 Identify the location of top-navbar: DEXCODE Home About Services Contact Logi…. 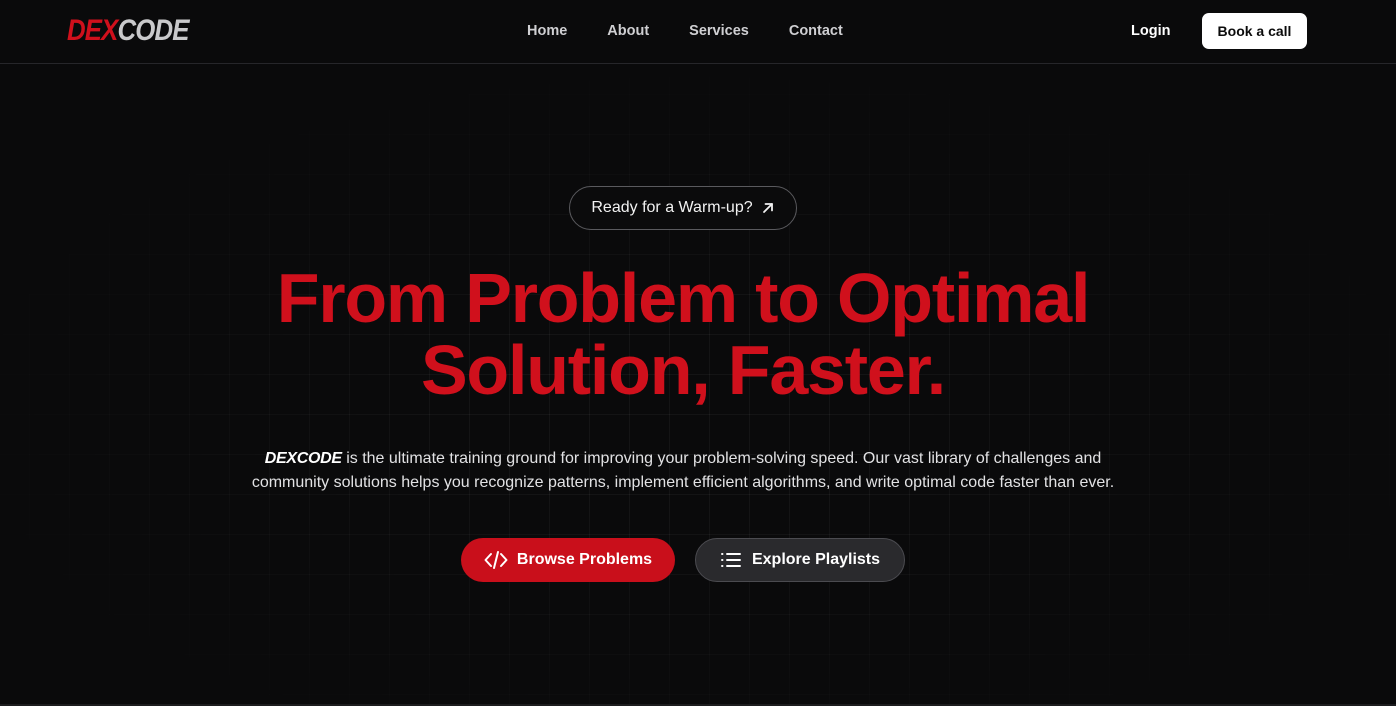
(698, 32).